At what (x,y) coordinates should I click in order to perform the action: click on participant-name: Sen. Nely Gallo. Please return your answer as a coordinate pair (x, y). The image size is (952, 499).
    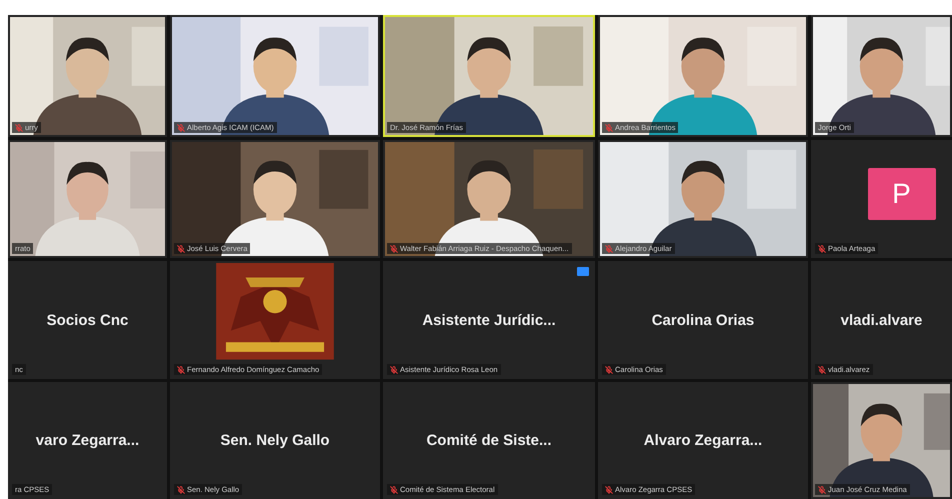
    Looking at the image, I should click on (275, 440).